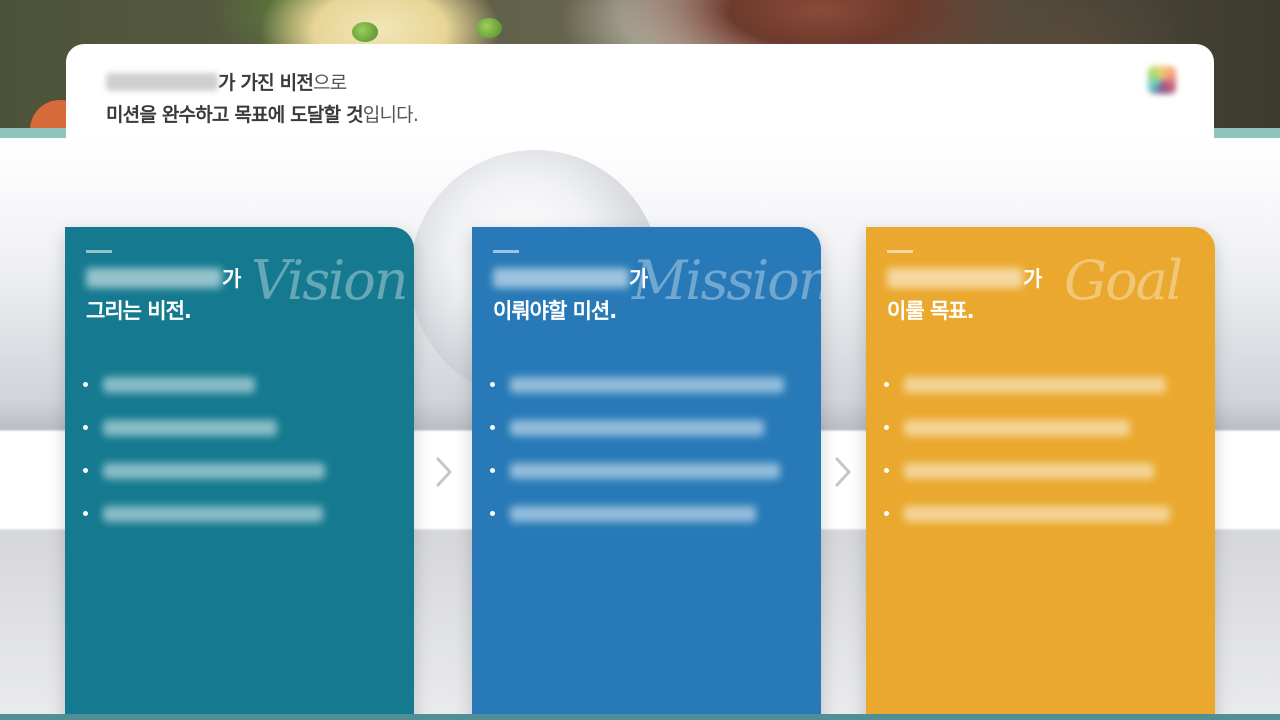 The height and width of the screenshot is (720, 1280). What do you see at coordinates (330, 280) in the screenshot?
I see `vision-script-word: Vision` at bounding box center [330, 280].